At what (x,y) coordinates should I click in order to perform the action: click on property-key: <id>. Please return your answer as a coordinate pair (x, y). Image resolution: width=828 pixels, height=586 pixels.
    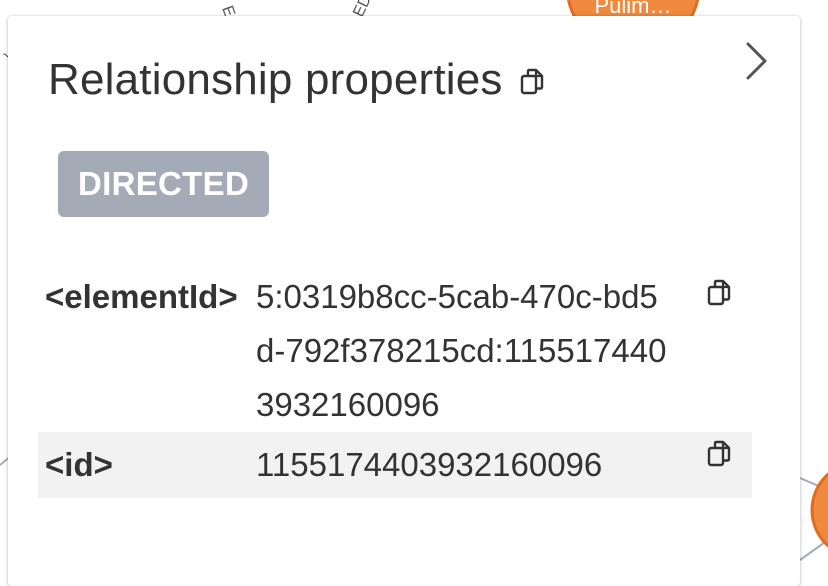
    Looking at the image, I should click on (79, 464).